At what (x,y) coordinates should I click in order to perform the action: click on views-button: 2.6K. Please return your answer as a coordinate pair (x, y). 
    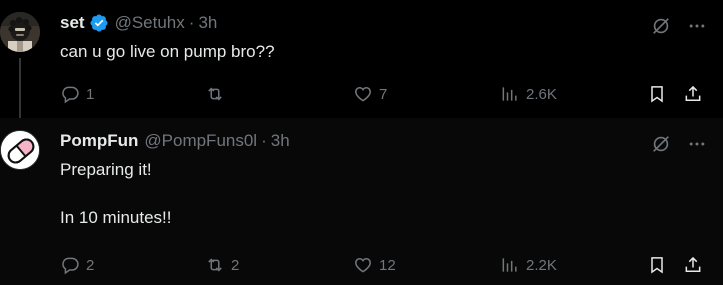
    Looking at the image, I should click on (528, 94).